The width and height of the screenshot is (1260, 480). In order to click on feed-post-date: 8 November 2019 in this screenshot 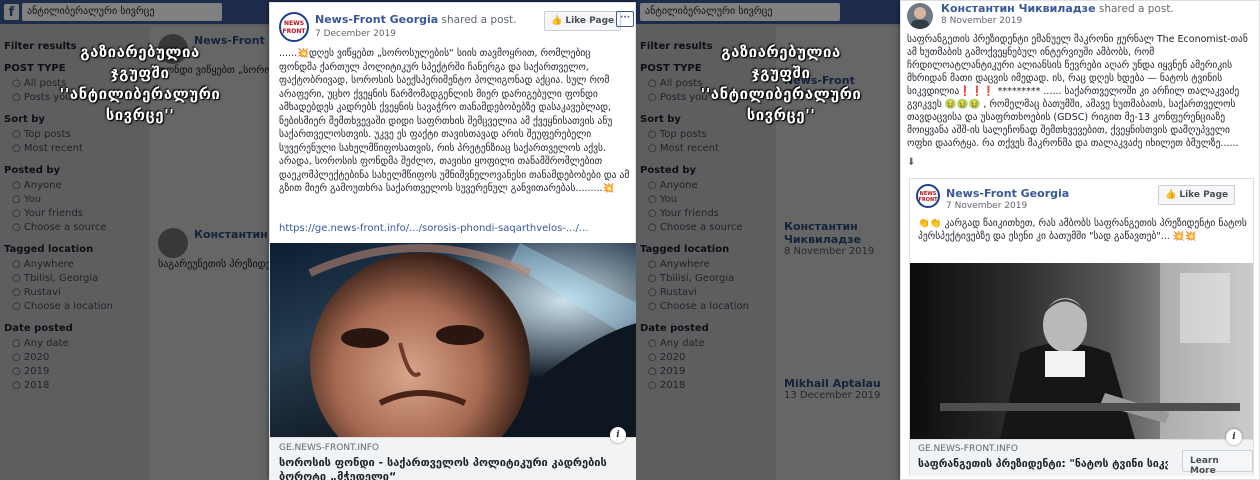, I will do `click(829, 251)`.